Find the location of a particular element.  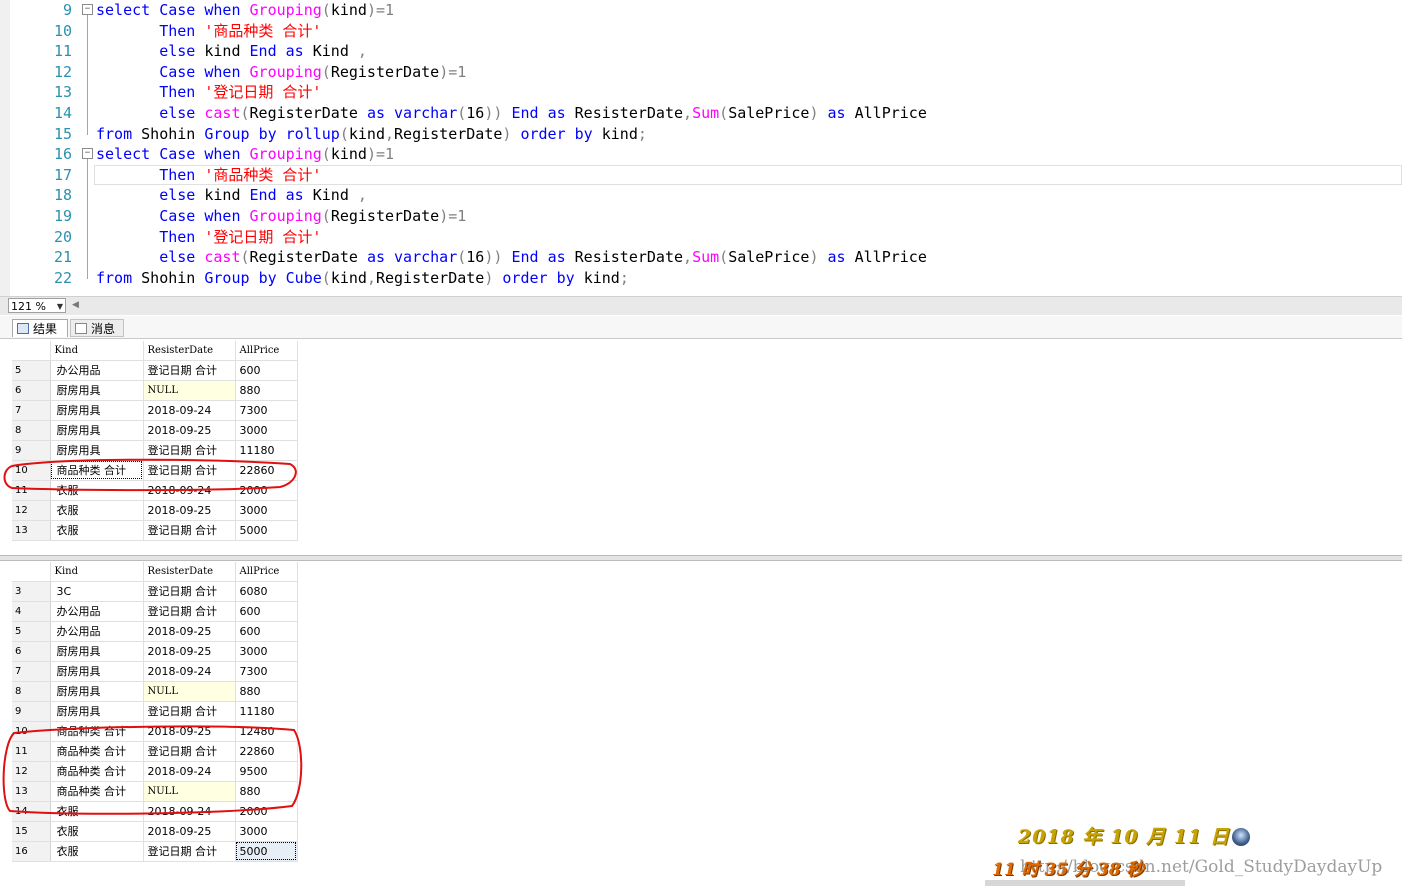

table-row: 7 厨房用具 2018-09-24 7300 is located at coordinates (155, 671).